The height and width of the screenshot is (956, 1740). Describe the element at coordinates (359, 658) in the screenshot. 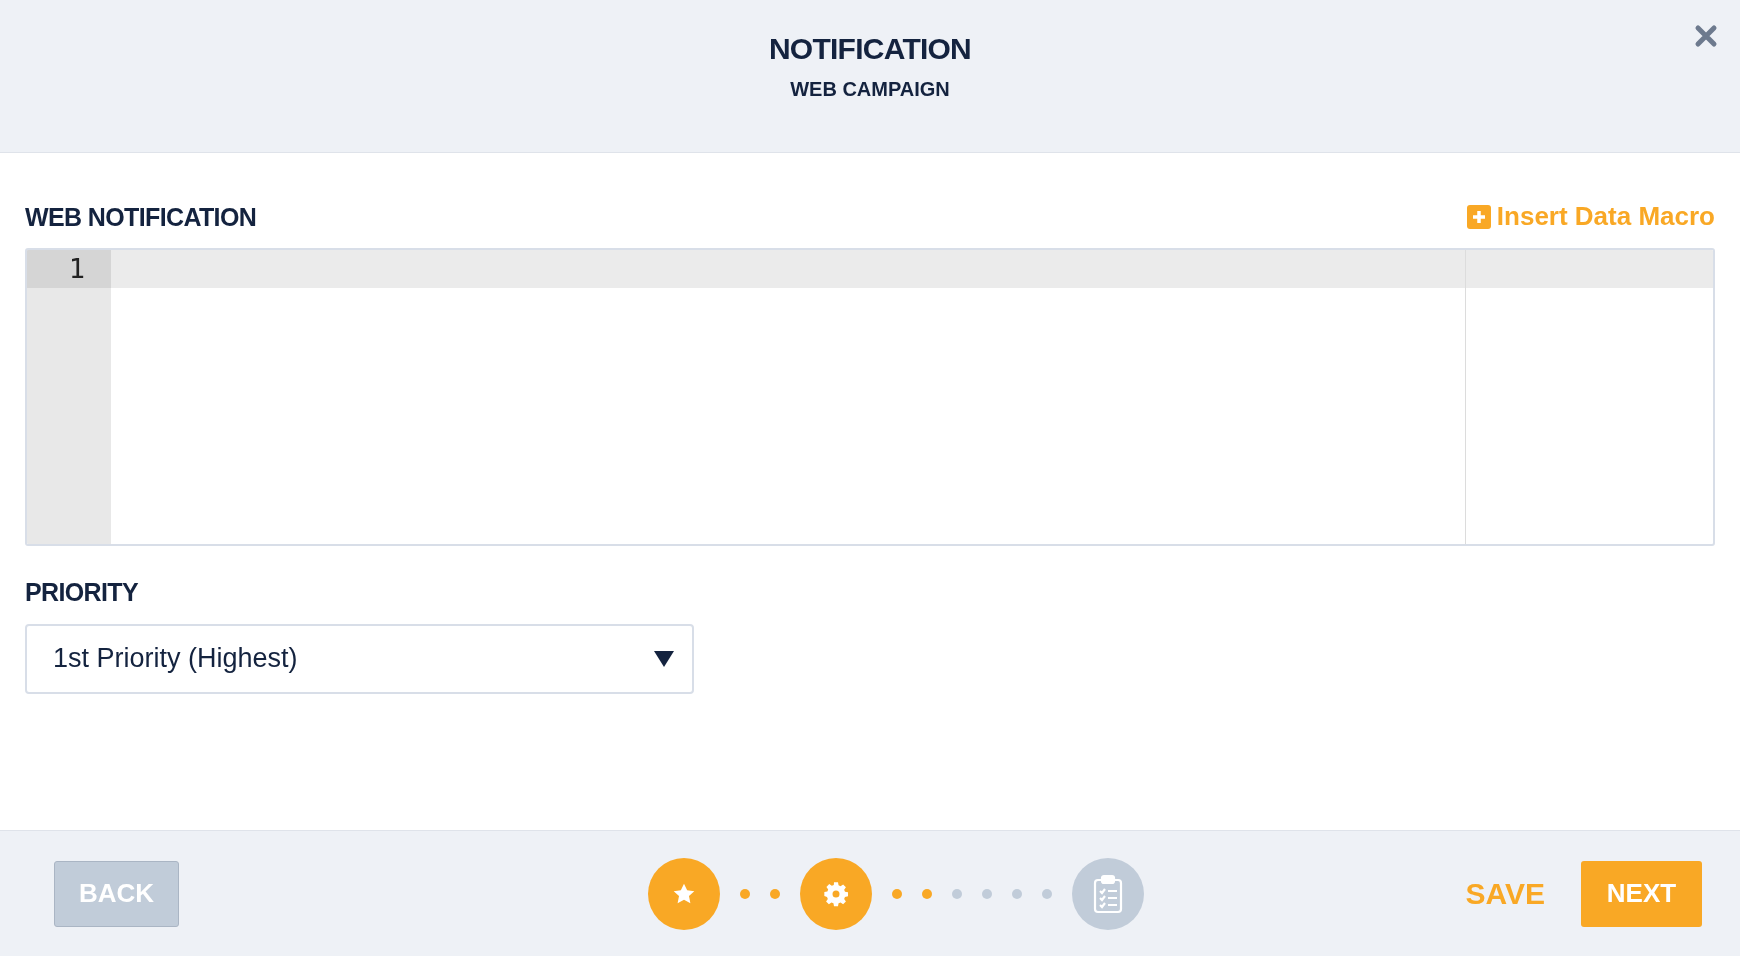

I see `priority-select: 1st Priority (Highest)` at that location.